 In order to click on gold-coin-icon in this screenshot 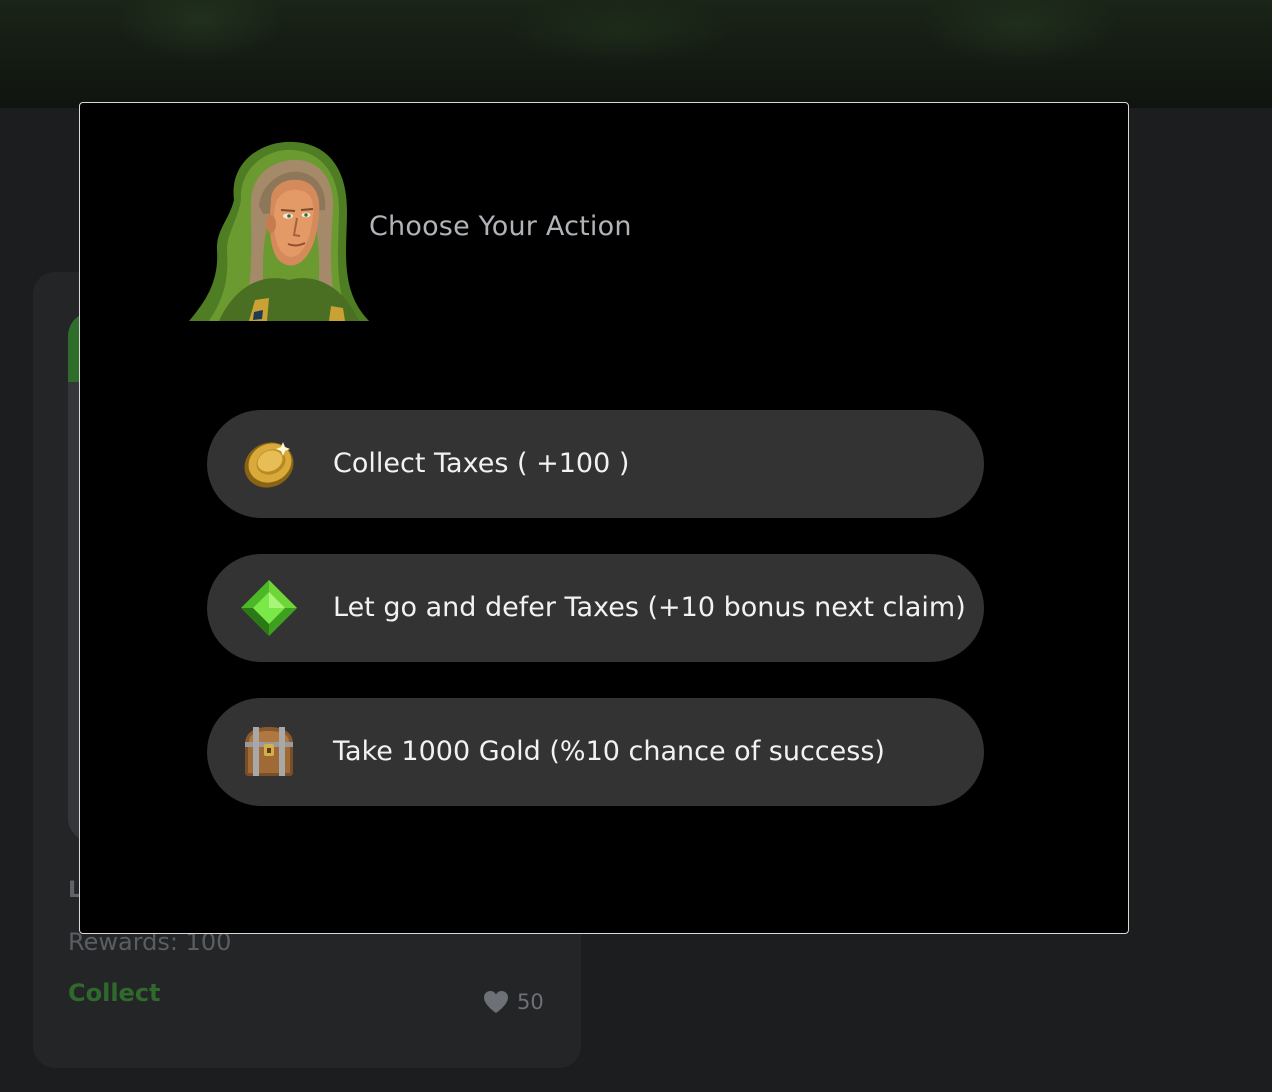, I will do `click(269, 464)`.